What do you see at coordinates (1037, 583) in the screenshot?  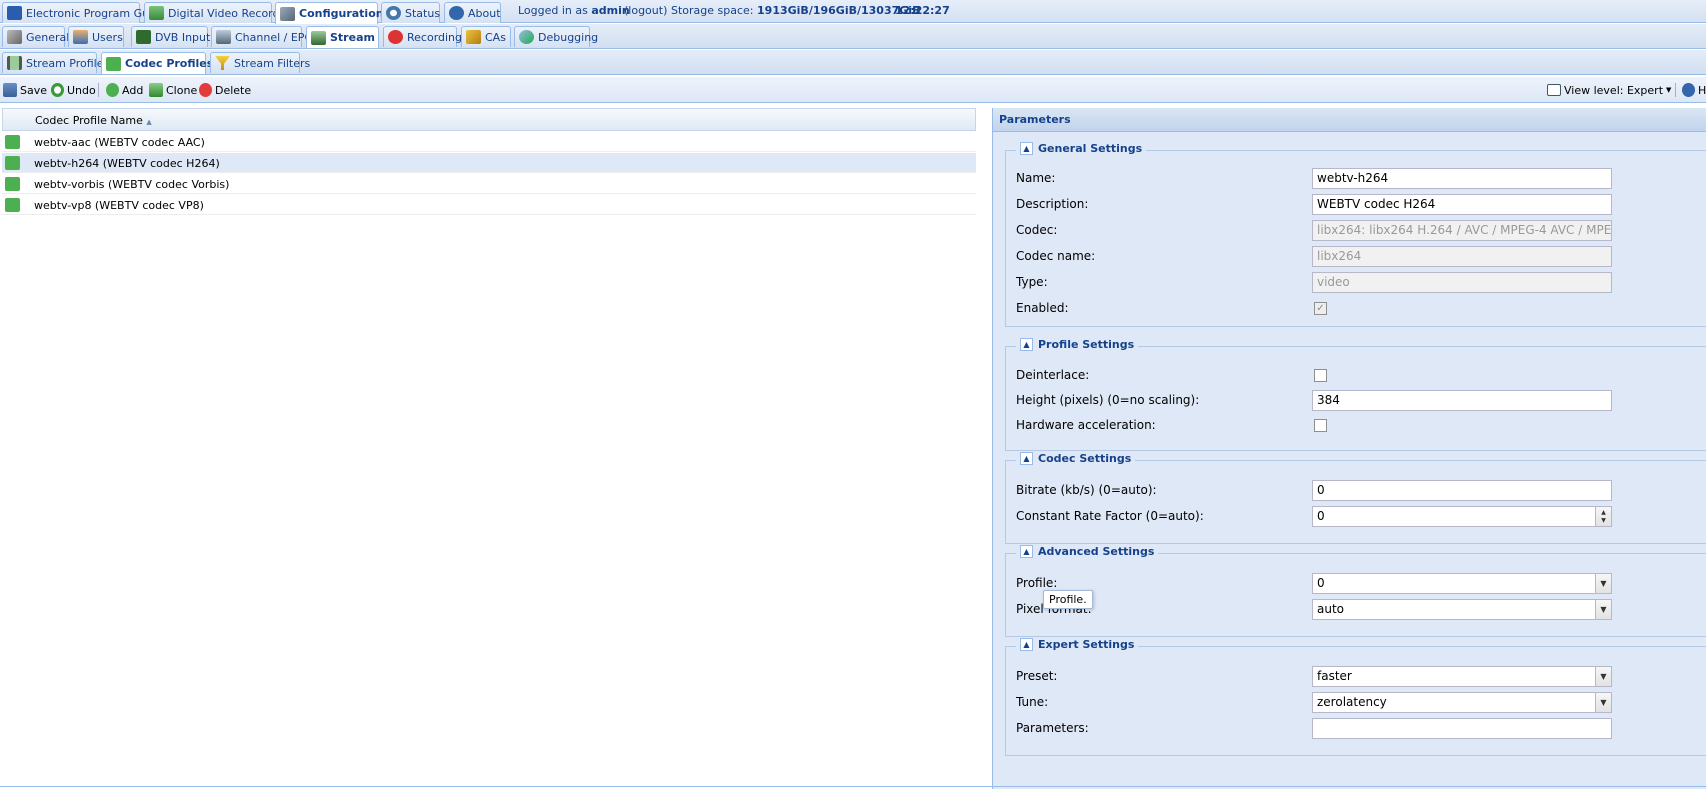 I see `profile-label: Profile:` at bounding box center [1037, 583].